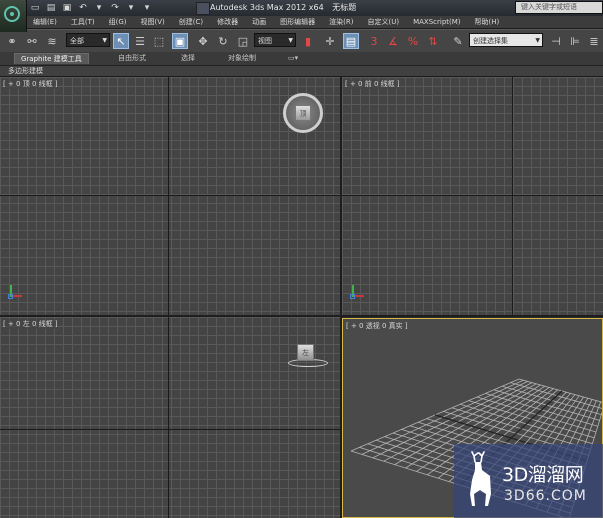 The image size is (603, 518). I want to click on ribbon-panel: 多边形建模, so click(301, 71).